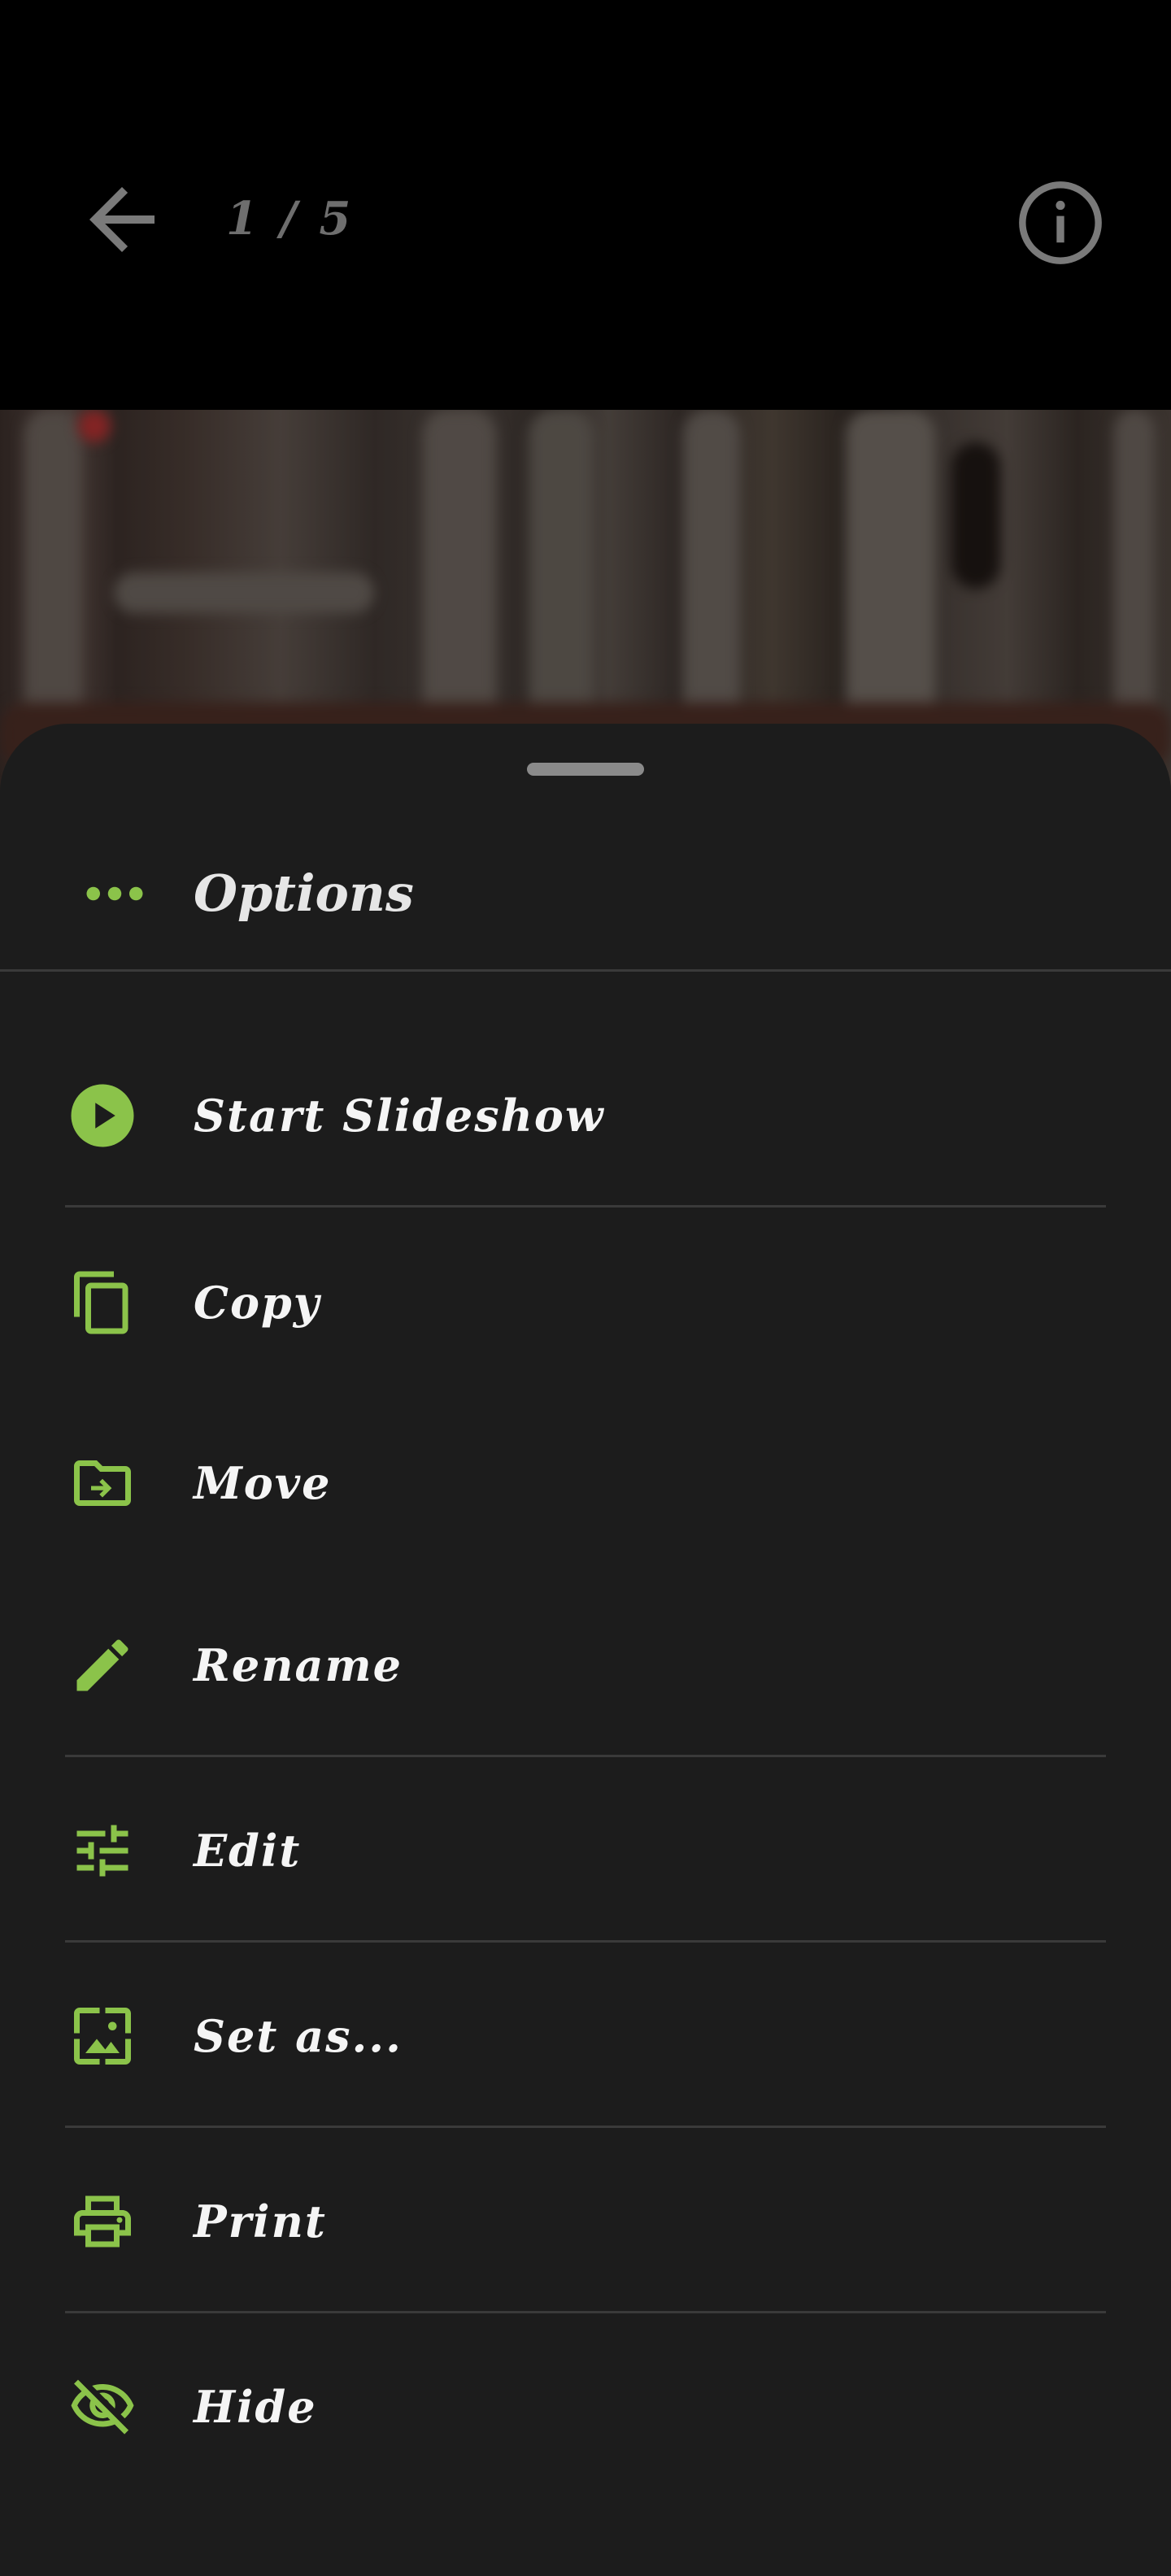 This screenshot has width=1171, height=2576. What do you see at coordinates (585, 1483) in the screenshot?
I see `menu-item-move: Move` at bounding box center [585, 1483].